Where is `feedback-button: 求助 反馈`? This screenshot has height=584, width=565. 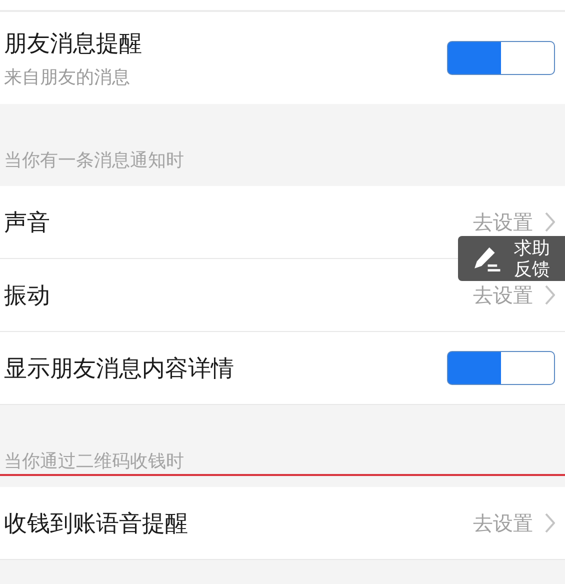 feedback-button: 求助 反馈 is located at coordinates (511, 258).